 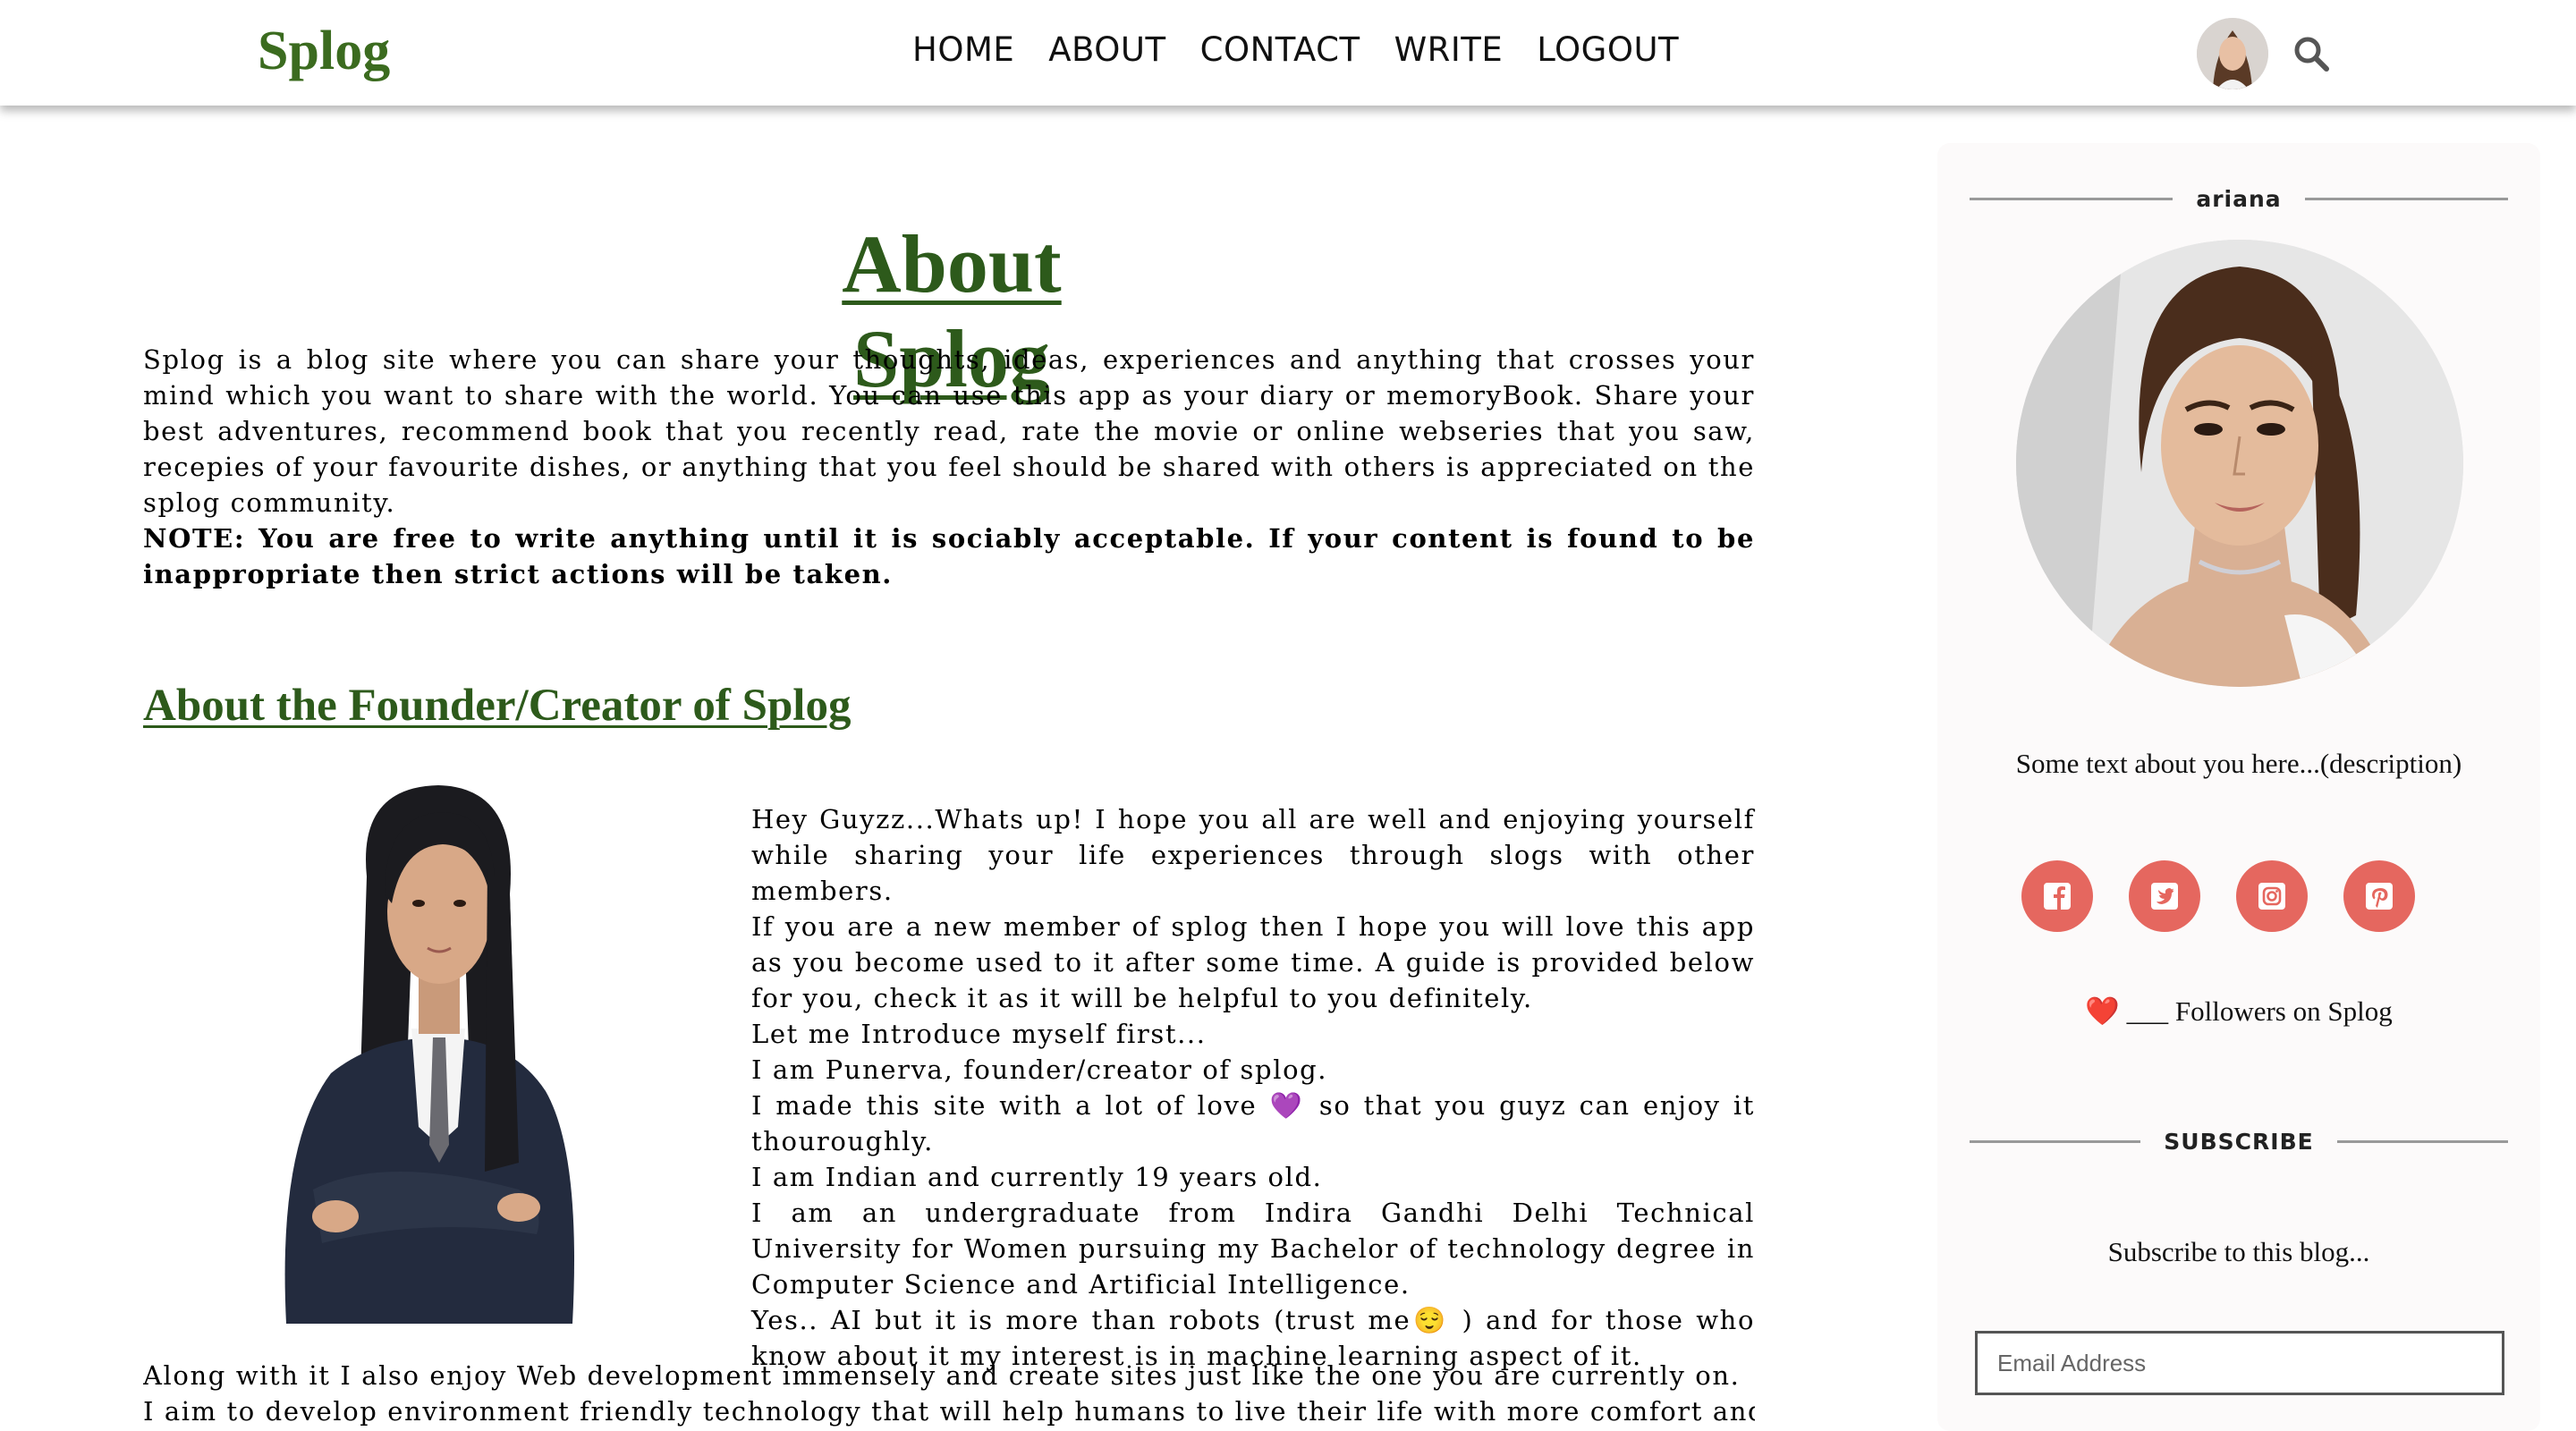 I want to click on nav-links: HOME ABOUT CONTACT WRITE LOGOUT, so click(x=1295, y=49).